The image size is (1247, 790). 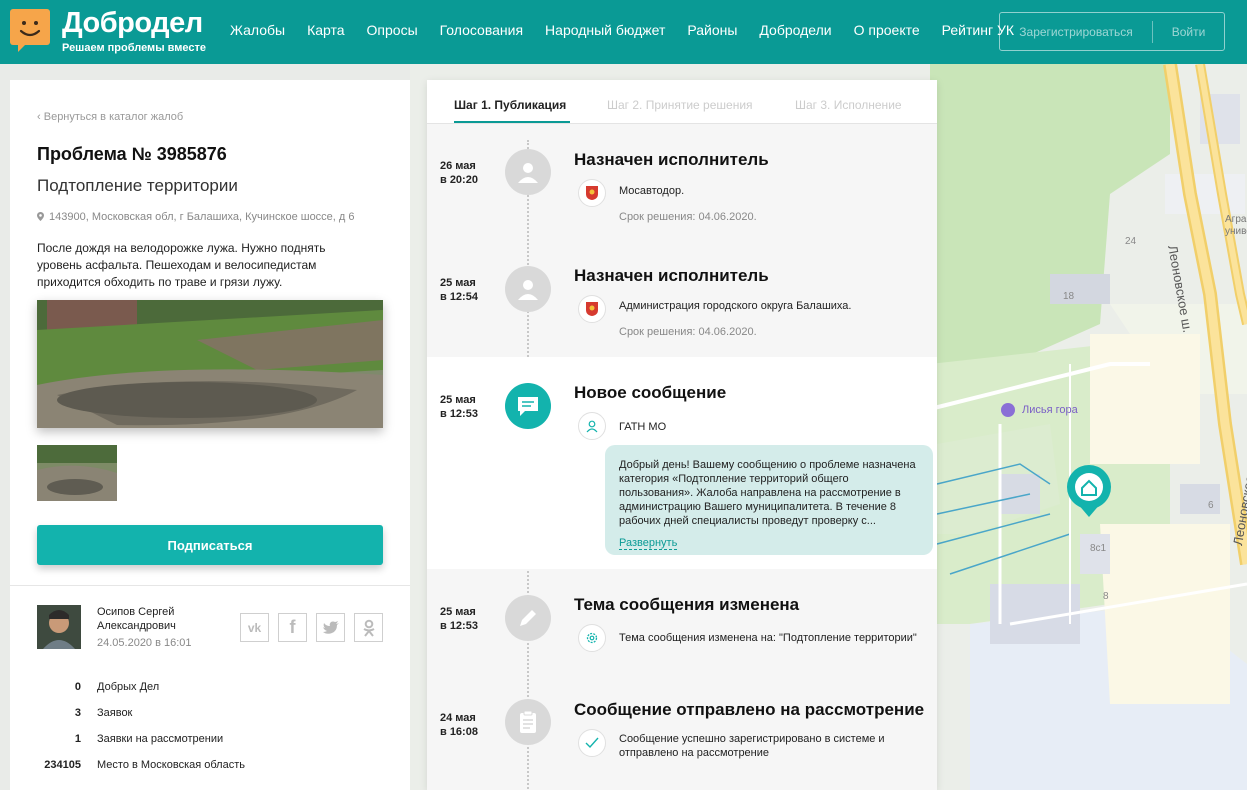 I want to click on clipboard-icon, so click(x=528, y=722).